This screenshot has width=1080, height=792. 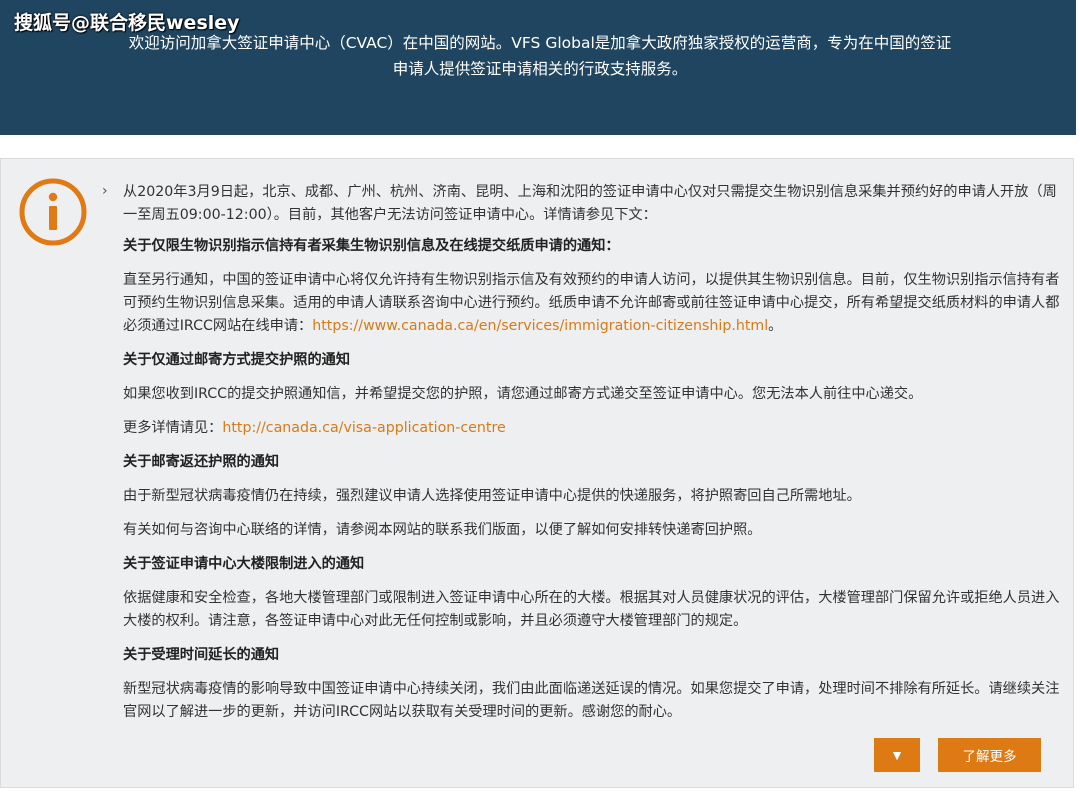 I want to click on section-mail-passport-title: 关于仅通过邮寄方式提交护照的通知, so click(x=237, y=360).